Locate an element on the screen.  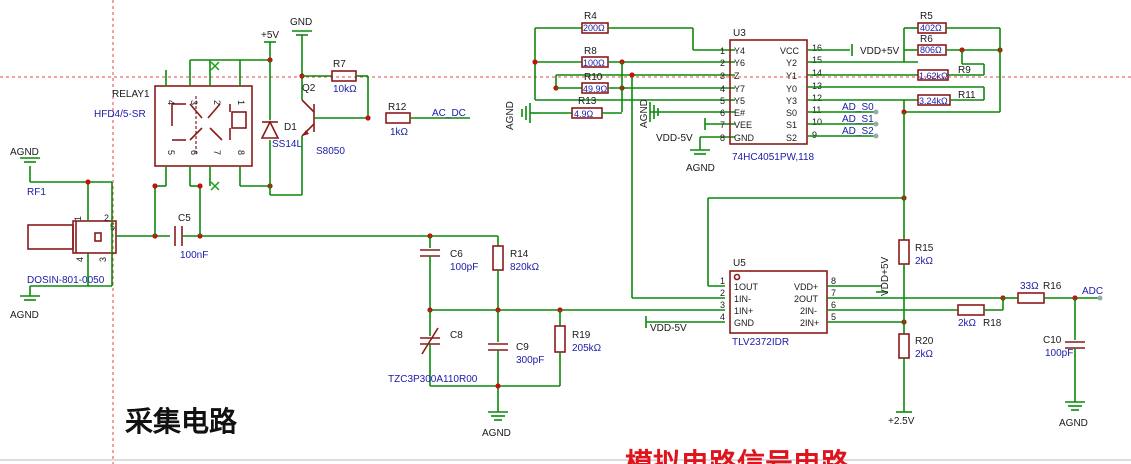
relay1-value: HFD4/5-SR is located at coordinates (120, 114).